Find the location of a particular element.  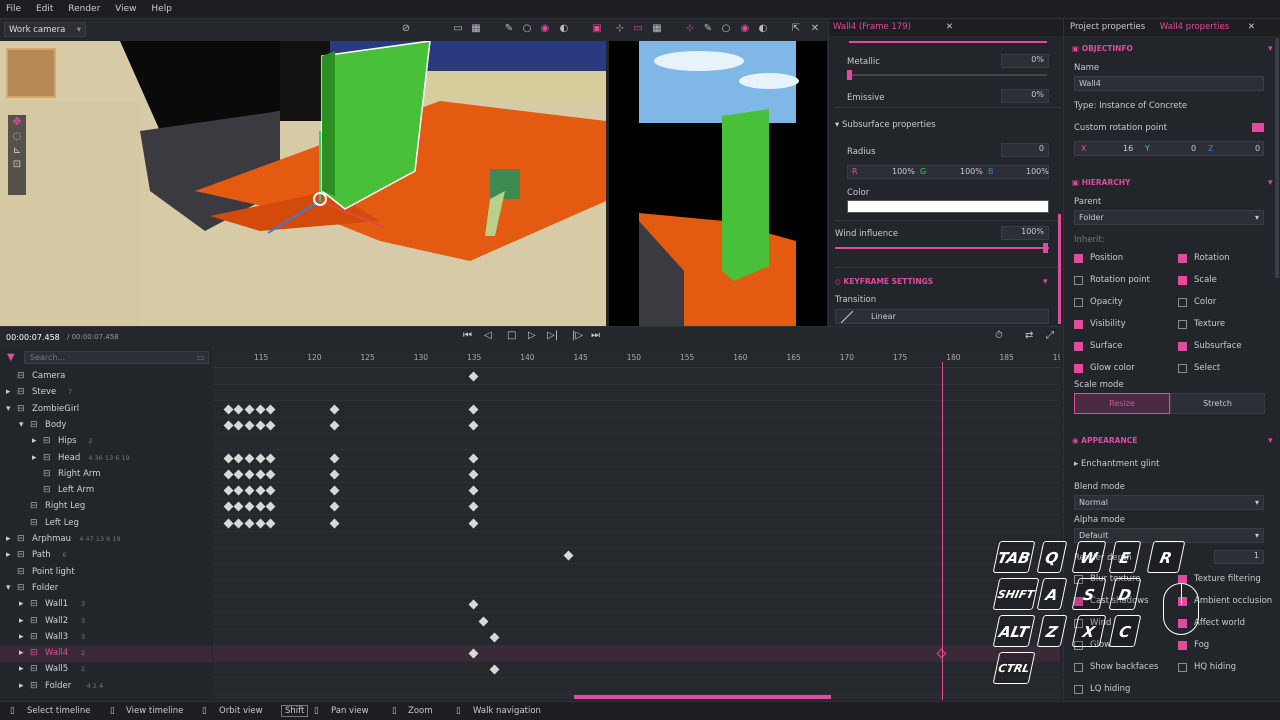

filter-icon: ▼ is located at coordinates (11, 357).